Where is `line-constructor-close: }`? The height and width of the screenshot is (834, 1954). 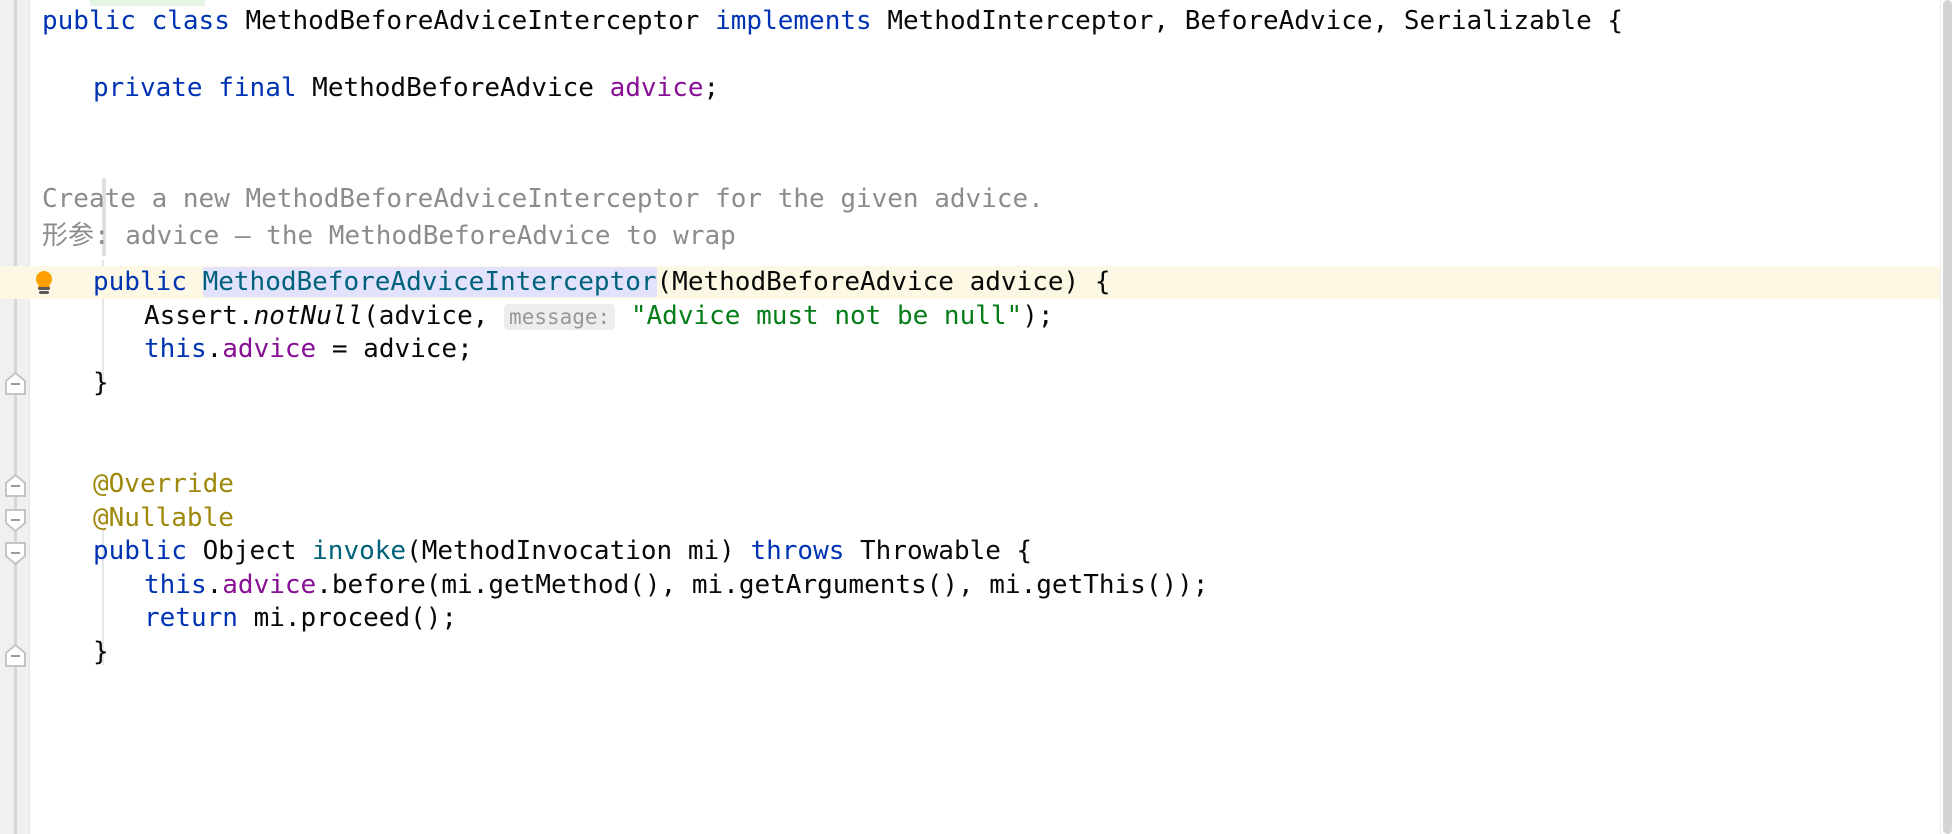 line-constructor-close: } is located at coordinates (985, 383).